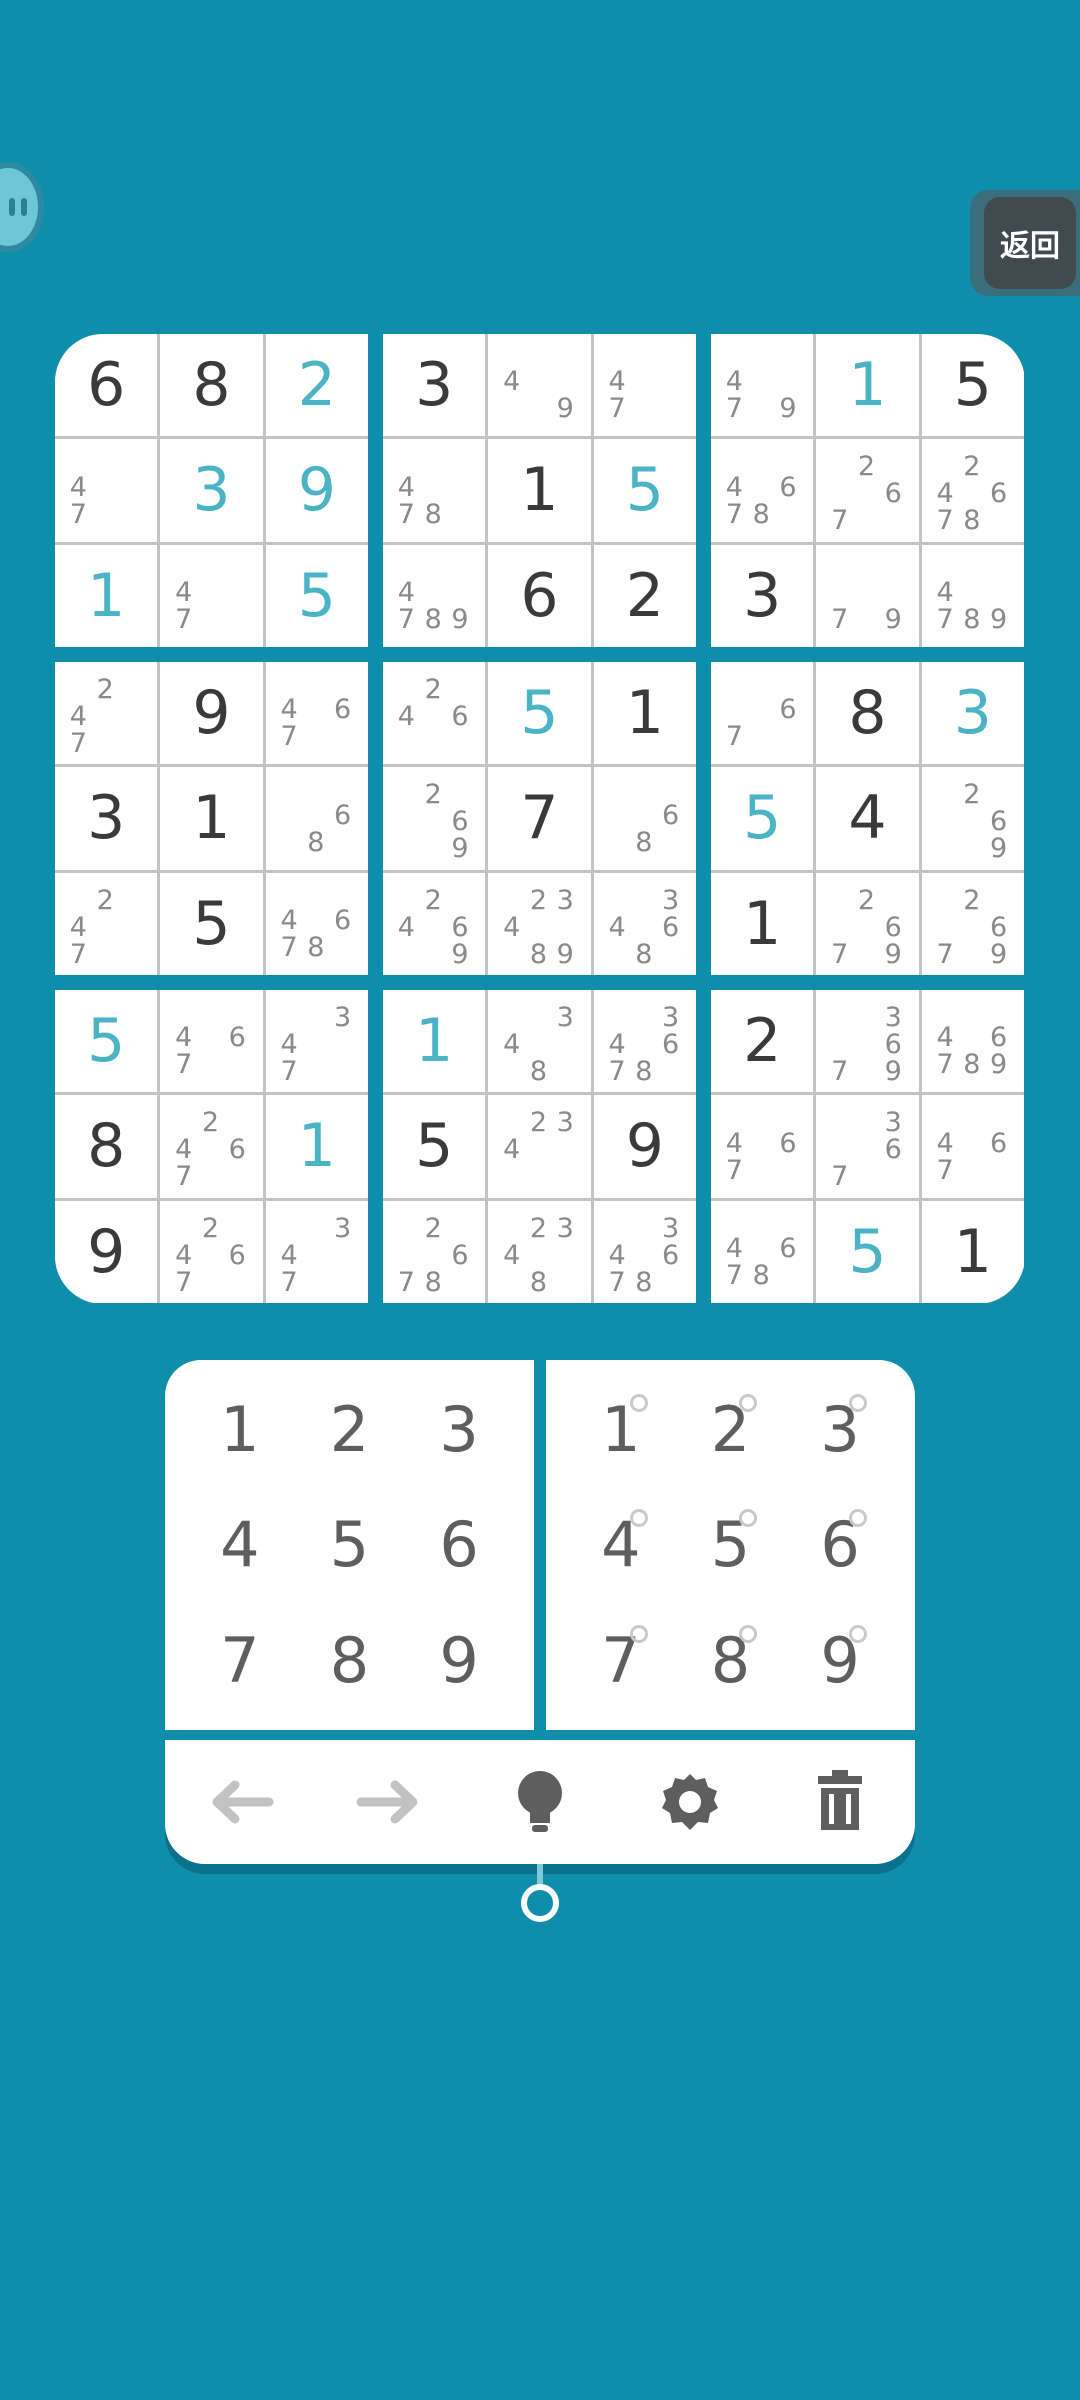  Describe the element at coordinates (539, 1041) in the screenshot. I see `sudoku-cell: 3 48` at that location.